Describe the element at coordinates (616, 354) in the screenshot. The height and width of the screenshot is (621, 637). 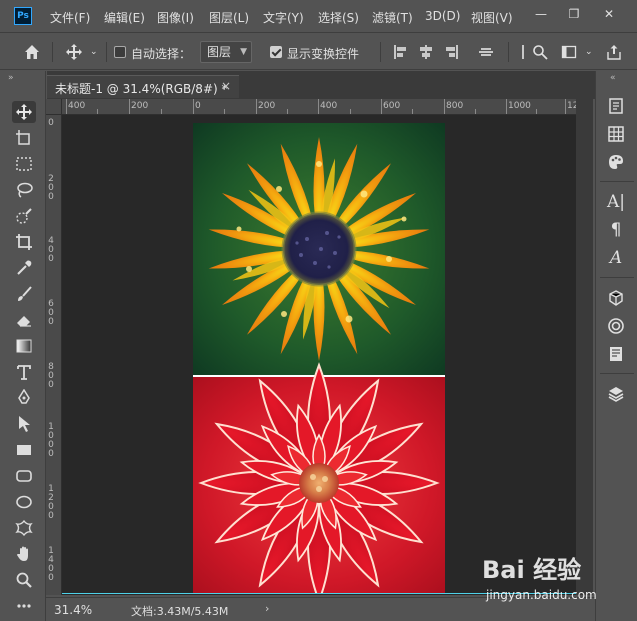
I see `properties-icon` at that location.